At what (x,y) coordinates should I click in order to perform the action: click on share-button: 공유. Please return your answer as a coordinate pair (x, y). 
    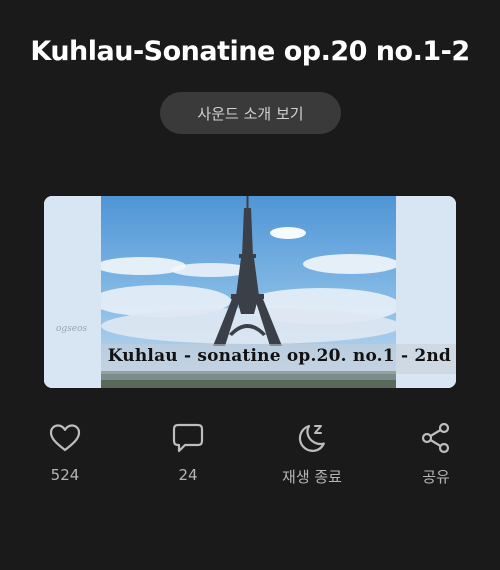
    Looking at the image, I should click on (436, 453).